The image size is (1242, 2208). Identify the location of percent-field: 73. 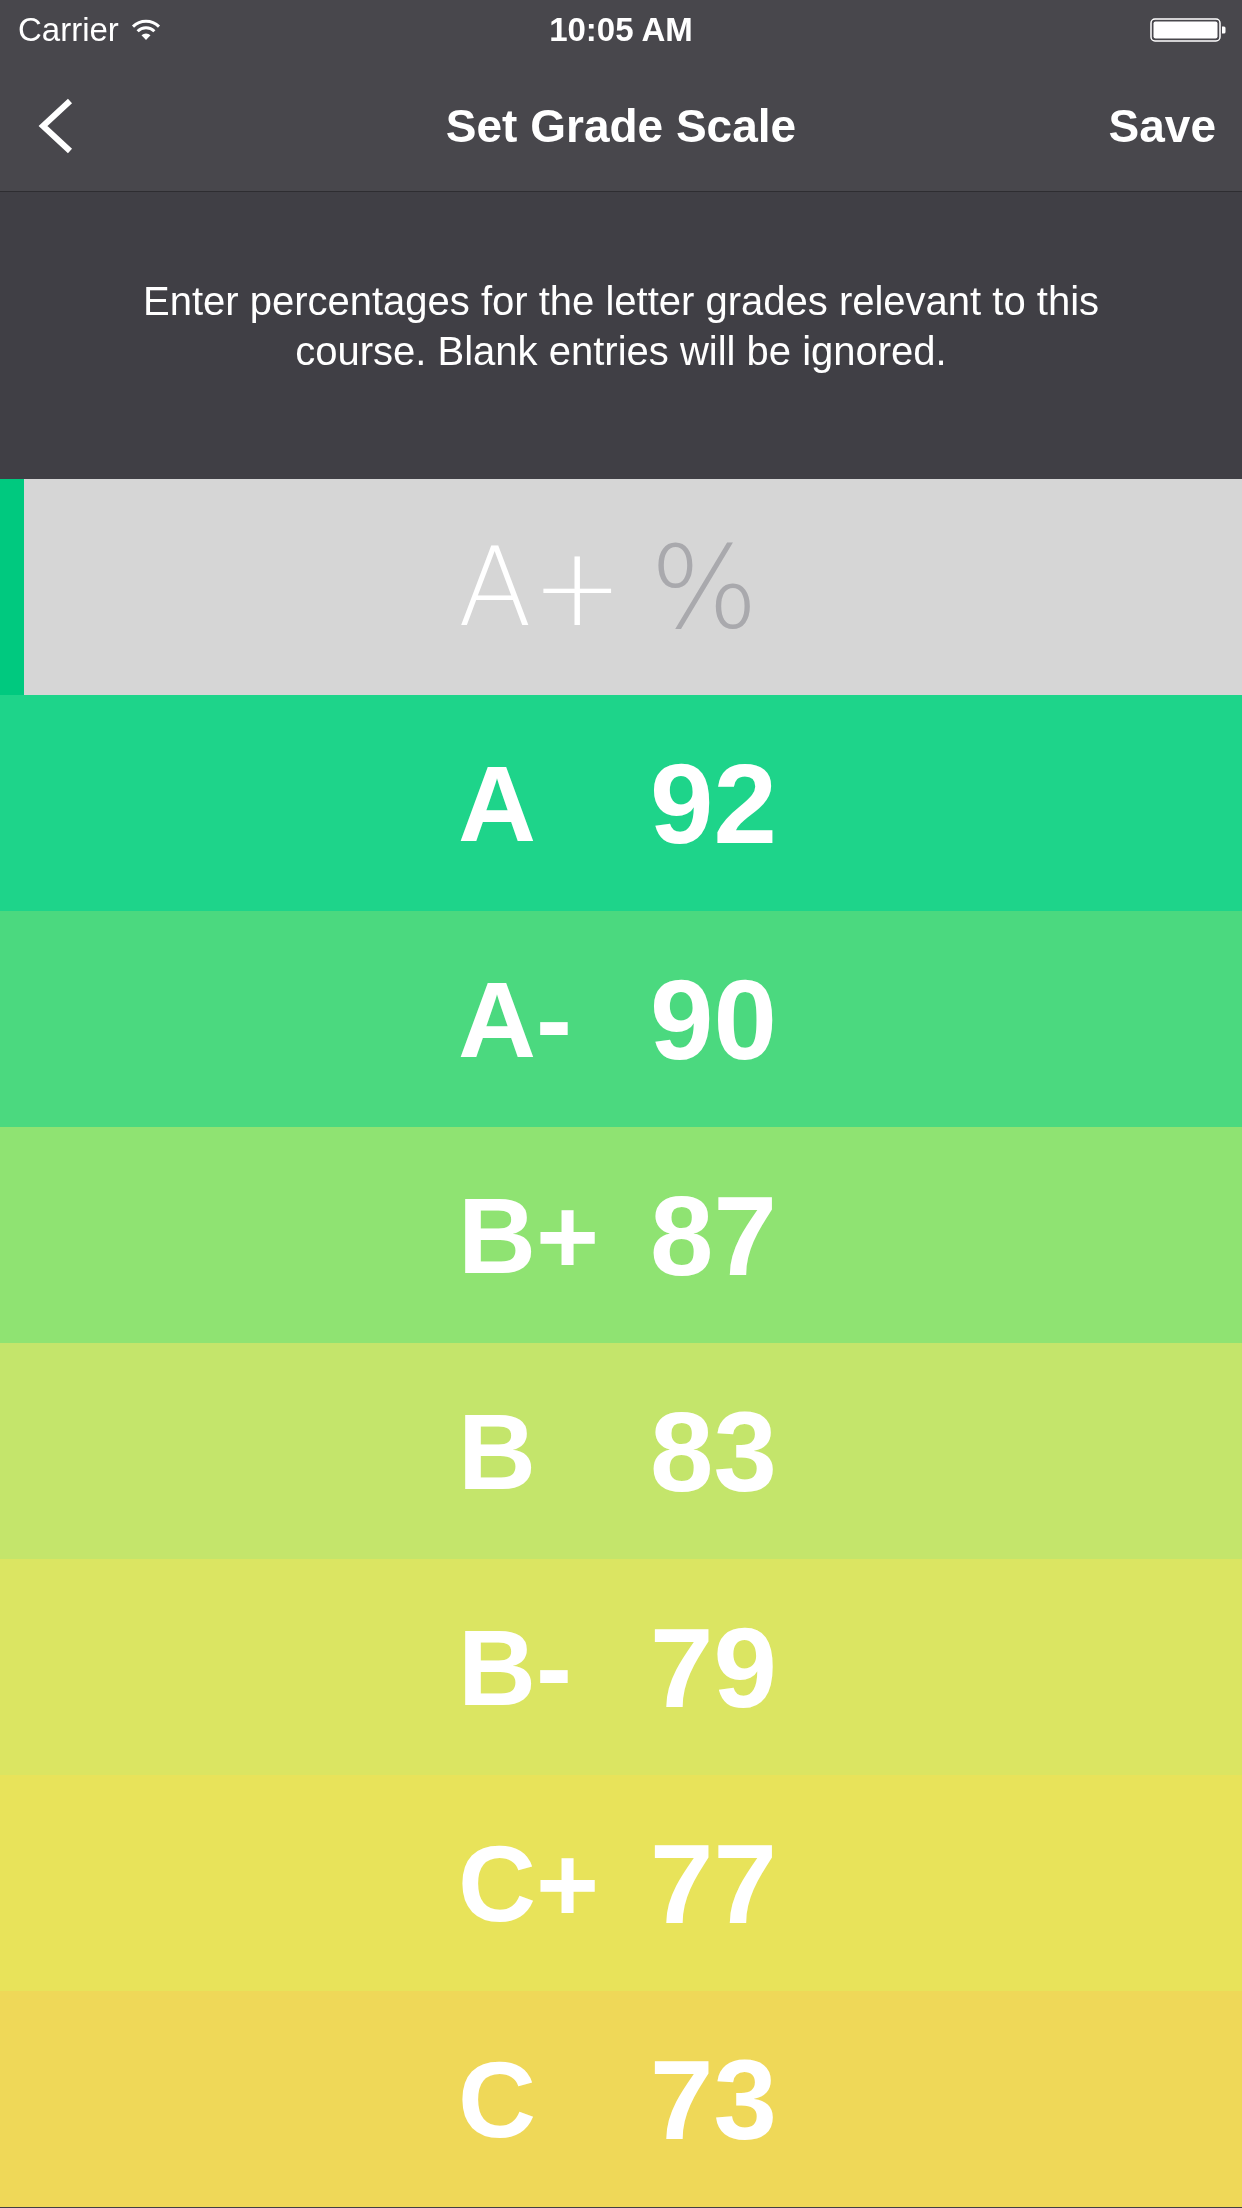
(820, 2099).